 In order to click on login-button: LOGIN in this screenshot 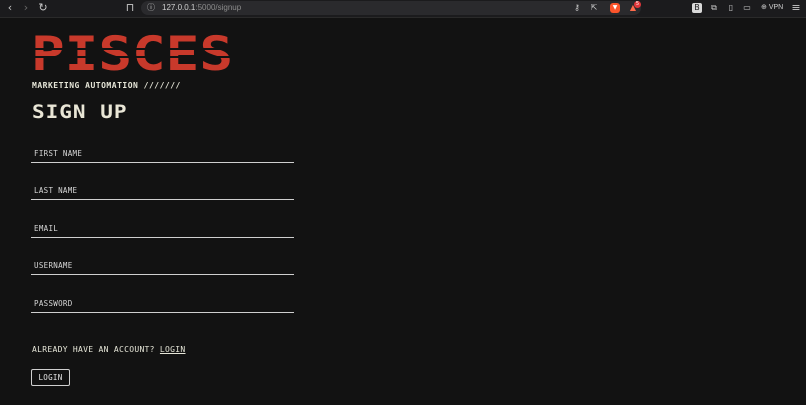, I will do `click(50, 377)`.